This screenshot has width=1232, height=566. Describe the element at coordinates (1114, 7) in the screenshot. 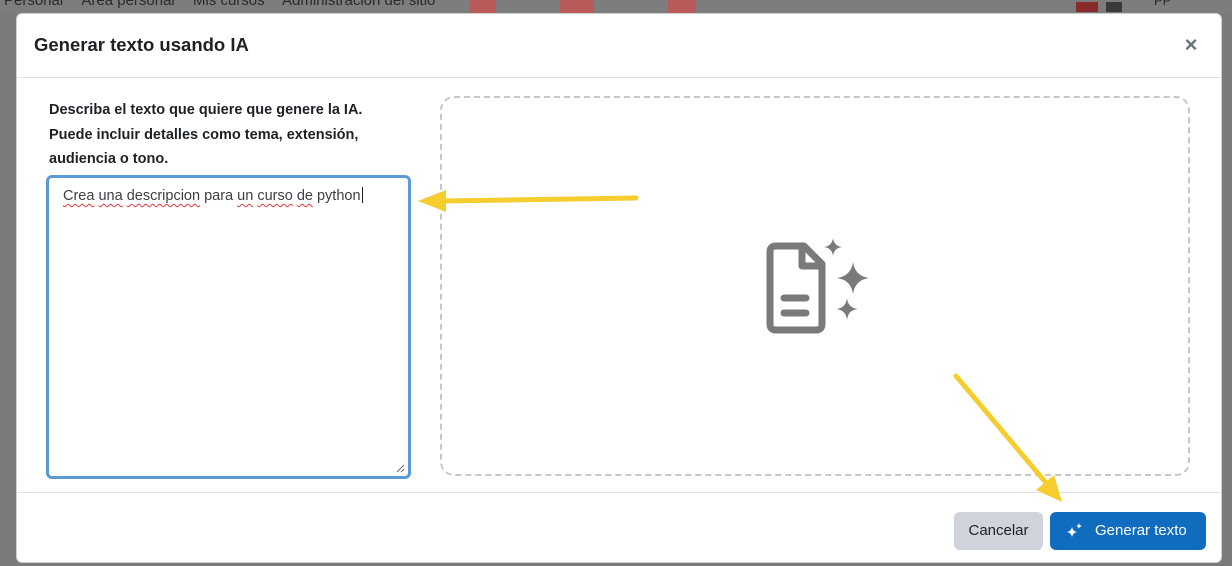

I see `background-notification-icon` at that location.